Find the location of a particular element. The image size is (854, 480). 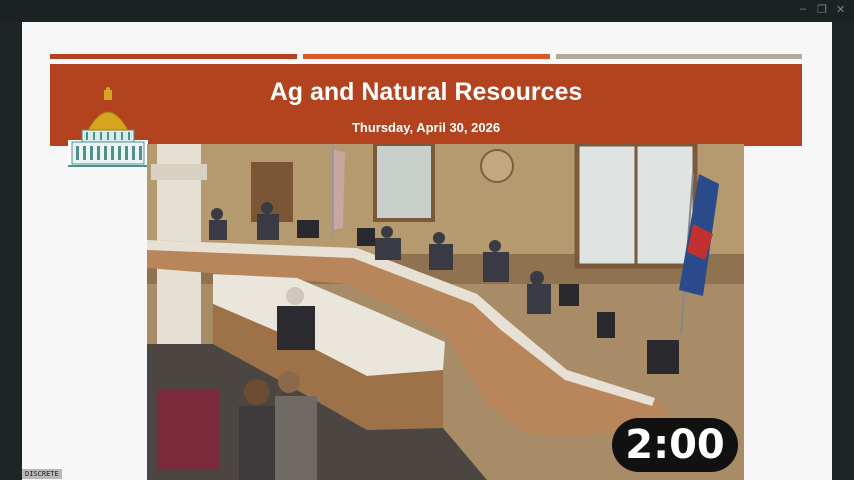

countdown-timer: 2:00 is located at coordinates (675, 445).